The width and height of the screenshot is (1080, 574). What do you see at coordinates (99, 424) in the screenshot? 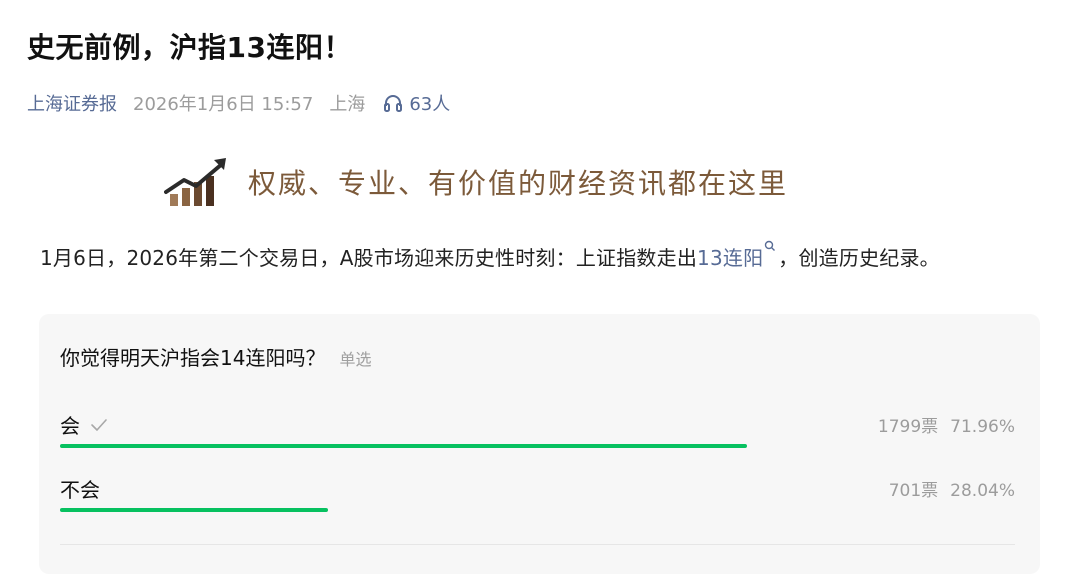
I see `check-icon` at bounding box center [99, 424].